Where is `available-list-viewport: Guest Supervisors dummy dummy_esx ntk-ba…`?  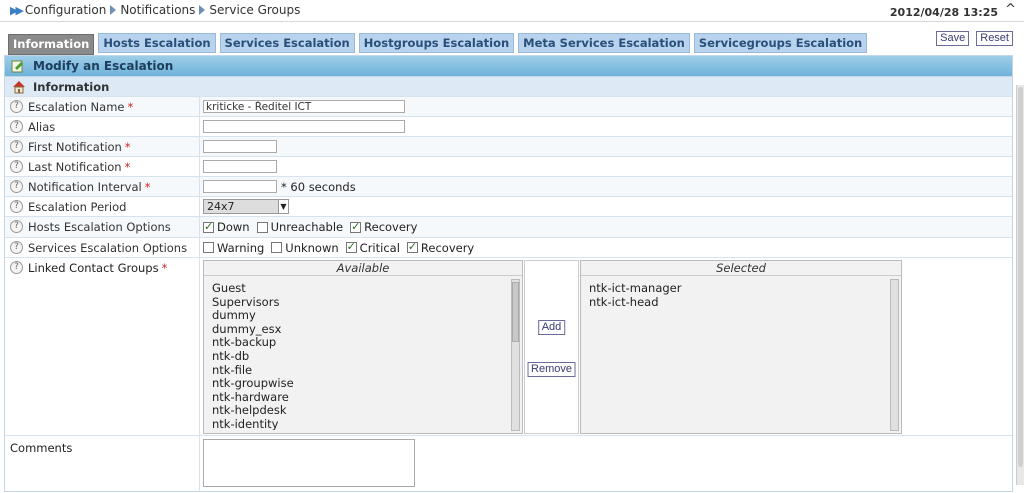
available-list-viewport: Guest Supervisors dummy dummy_esx ntk-ba… is located at coordinates (357, 353).